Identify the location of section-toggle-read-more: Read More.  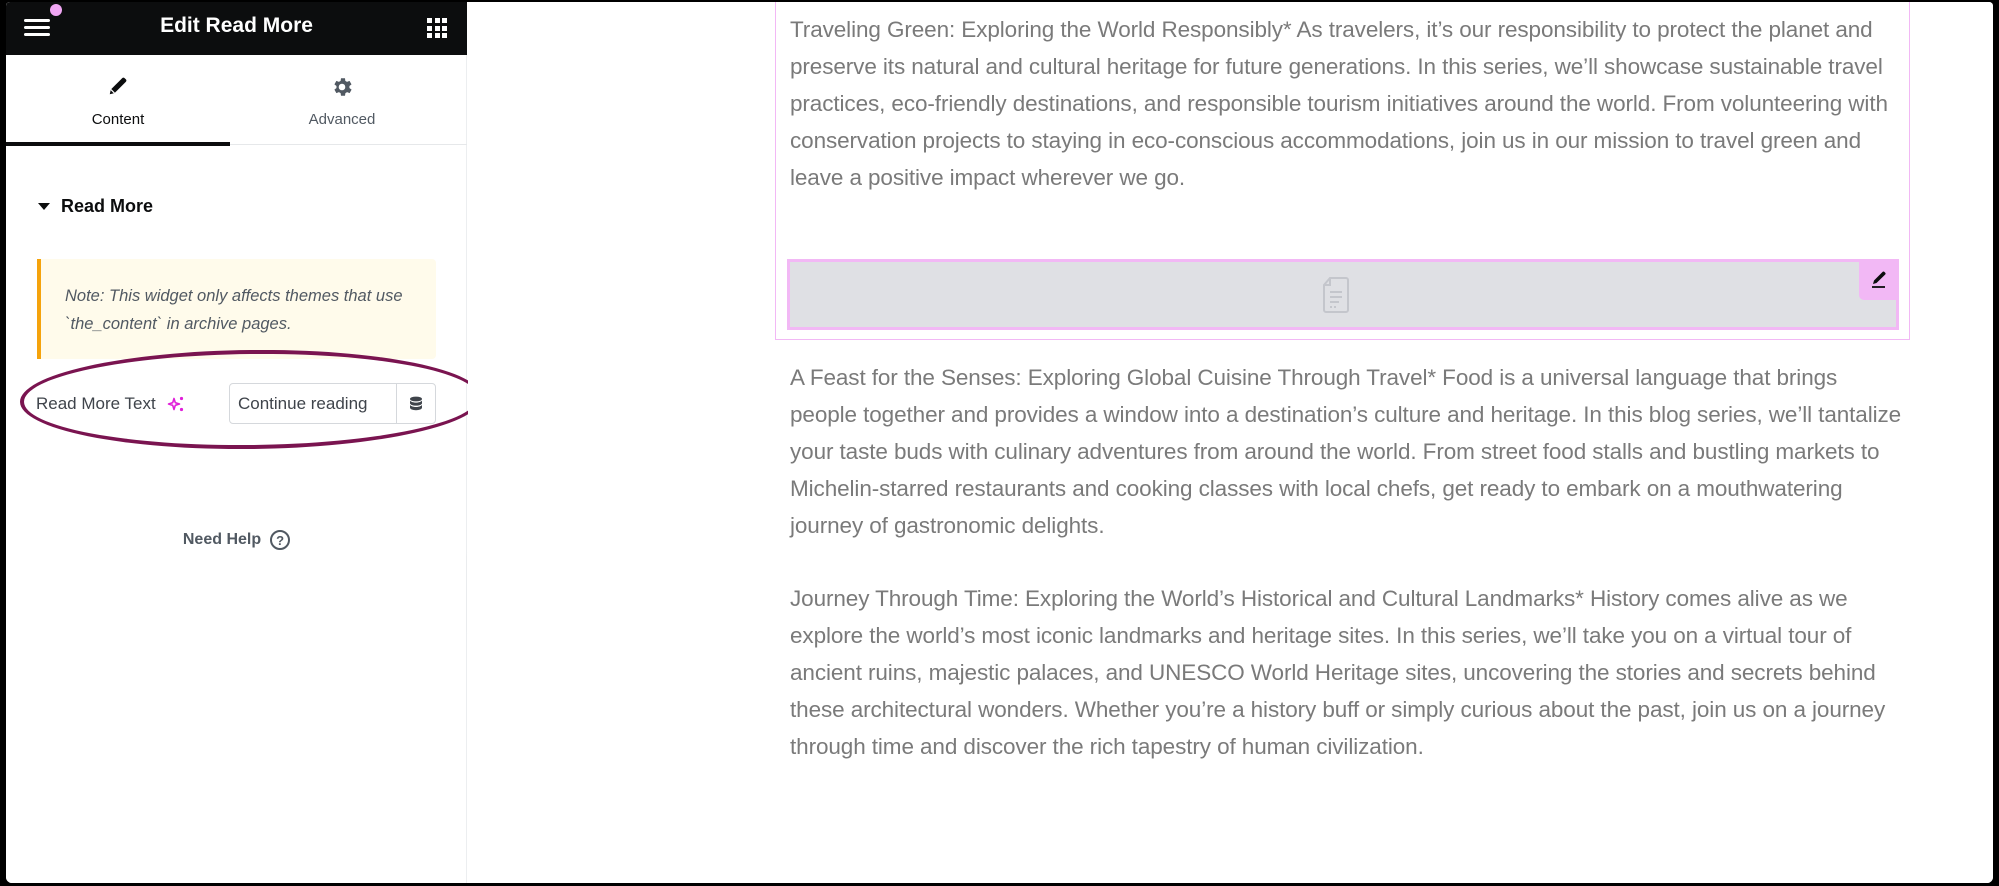
(95, 206).